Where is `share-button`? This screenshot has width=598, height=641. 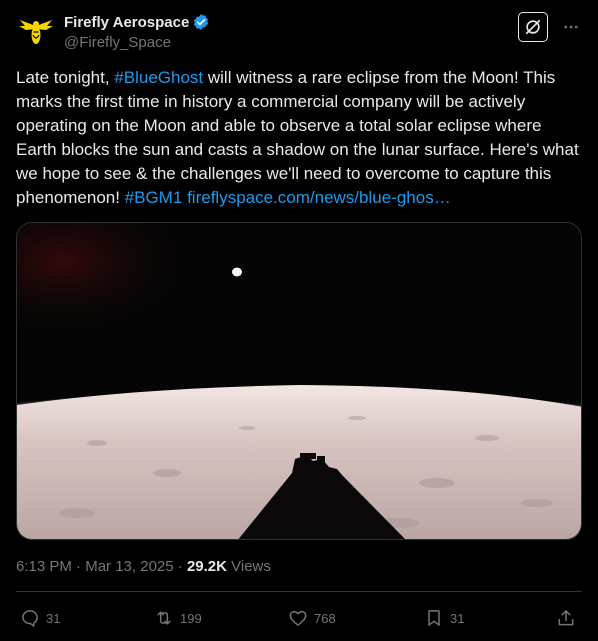 share-button is located at coordinates (566, 618).